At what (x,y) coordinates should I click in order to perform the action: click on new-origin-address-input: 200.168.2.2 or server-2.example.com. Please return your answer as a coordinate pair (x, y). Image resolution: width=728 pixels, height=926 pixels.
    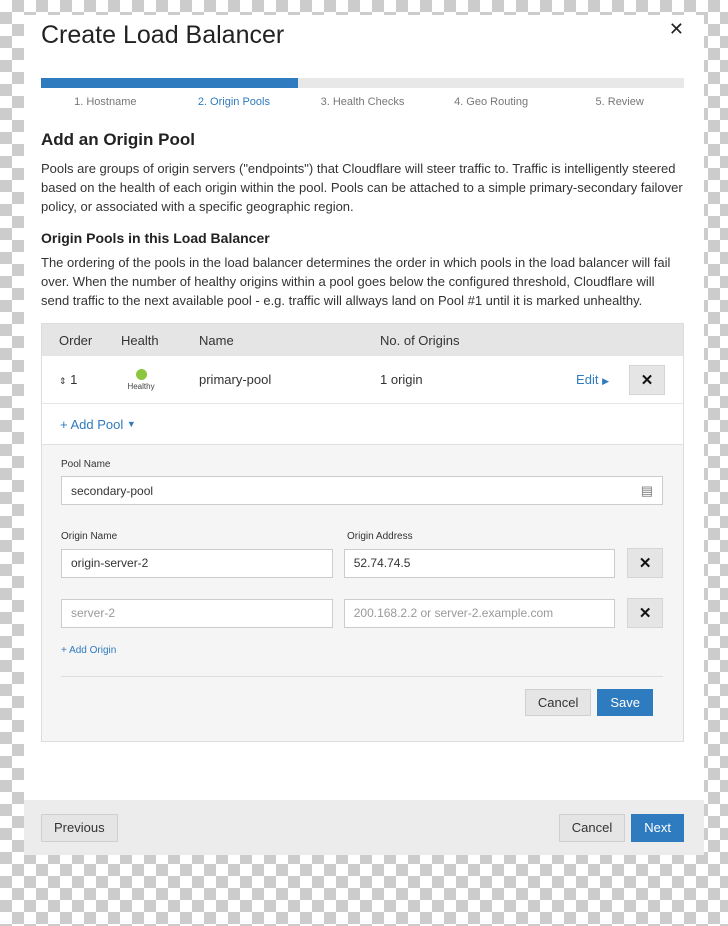
    Looking at the image, I should click on (479, 613).